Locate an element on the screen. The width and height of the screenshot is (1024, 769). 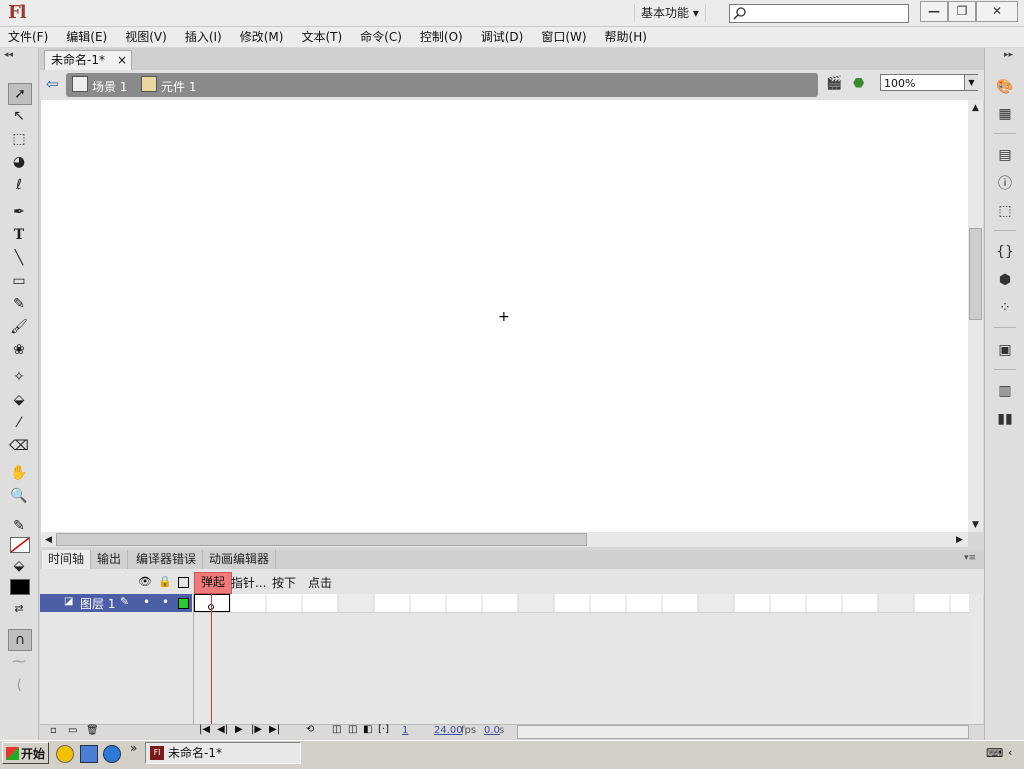
close-tab-icon: × is located at coordinates (122, 60).